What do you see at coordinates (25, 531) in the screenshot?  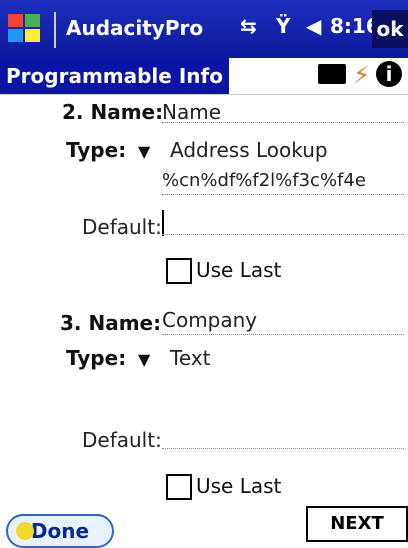 I see `check-icon` at bounding box center [25, 531].